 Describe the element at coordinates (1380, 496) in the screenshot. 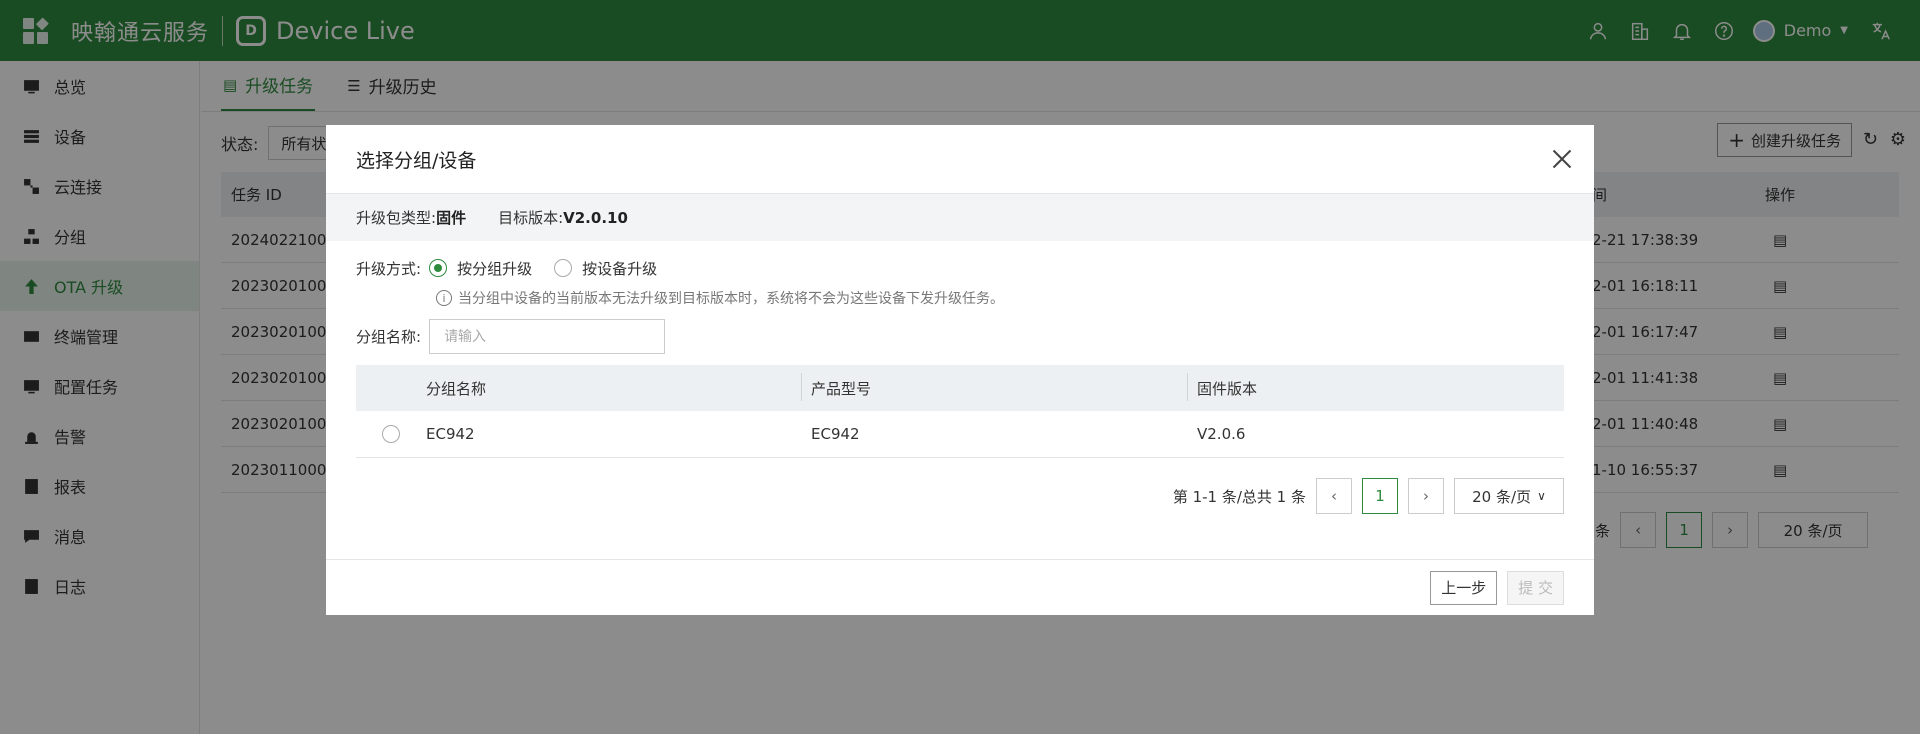

I see `page-number-button: 1` at that location.